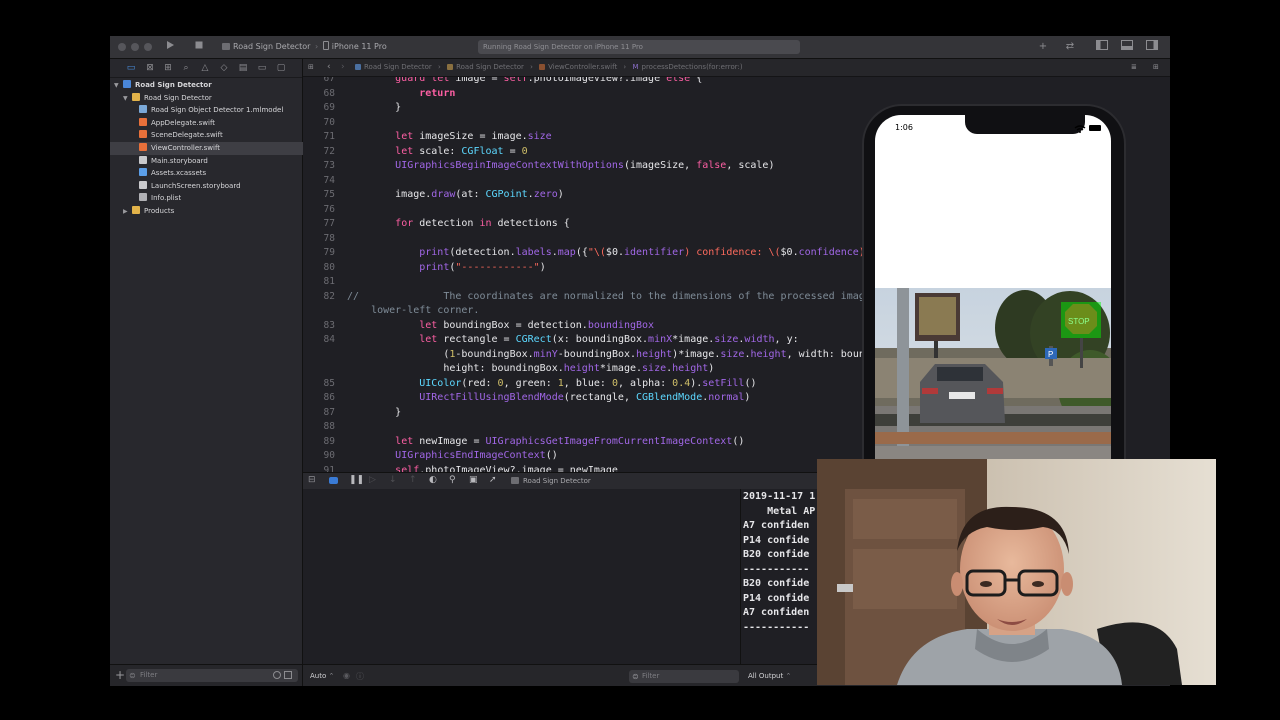  What do you see at coordinates (212, 211) in the screenshot?
I see `tree-item-products: ▶ Products` at bounding box center [212, 211].